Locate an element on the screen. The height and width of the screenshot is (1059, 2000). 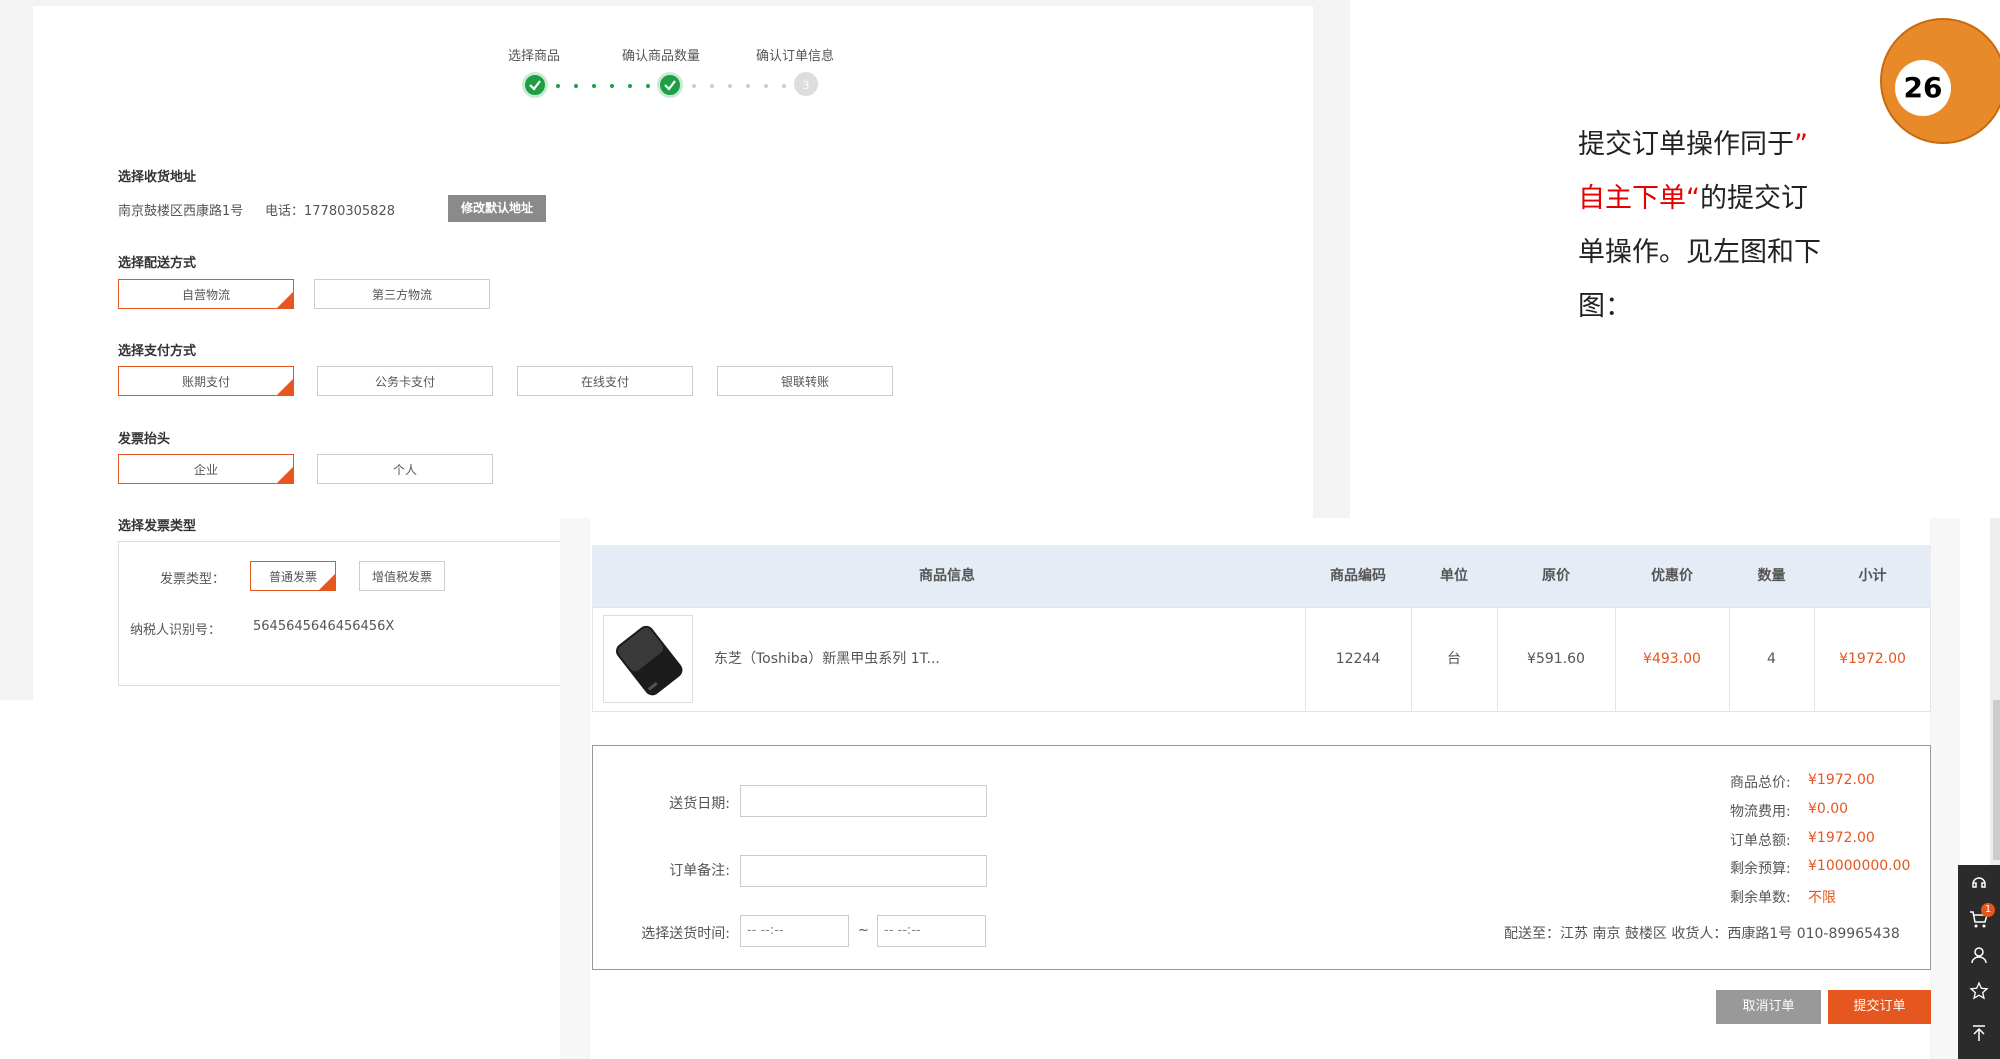
delivery-time-from-input: -- --:-- is located at coordinates (794, 931).